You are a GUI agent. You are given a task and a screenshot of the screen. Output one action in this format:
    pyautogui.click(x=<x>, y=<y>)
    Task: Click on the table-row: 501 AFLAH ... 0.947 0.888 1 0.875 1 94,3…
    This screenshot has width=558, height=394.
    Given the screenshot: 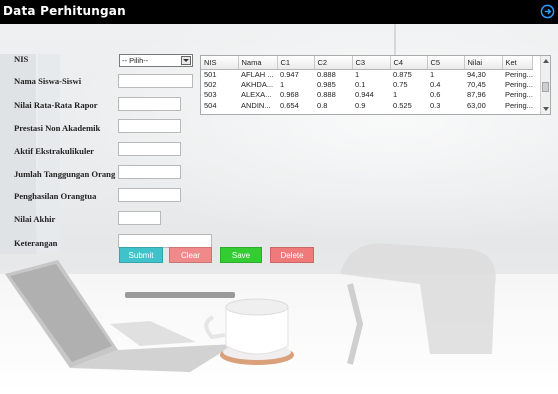 What is the action you would take?
    pyautogui.click(x=367, y=74)
    